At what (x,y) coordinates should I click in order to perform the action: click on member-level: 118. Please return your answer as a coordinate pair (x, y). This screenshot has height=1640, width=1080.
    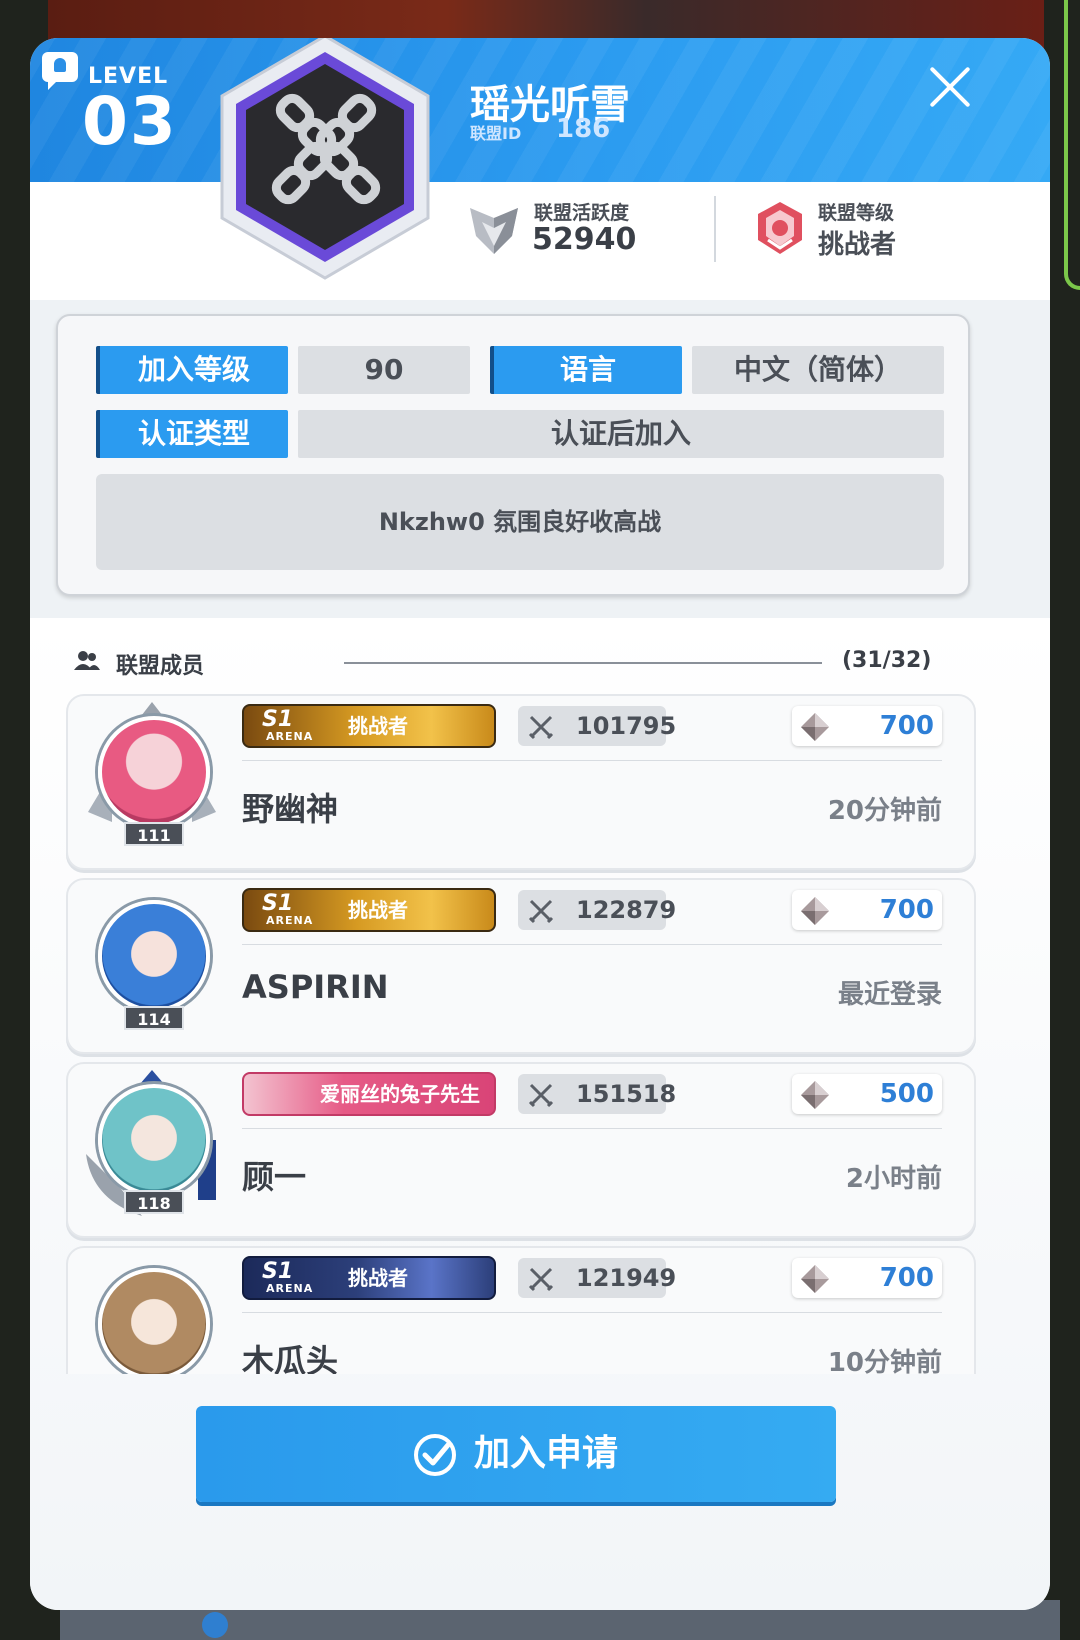
    Looking at the image, I should click on (154, 1202).